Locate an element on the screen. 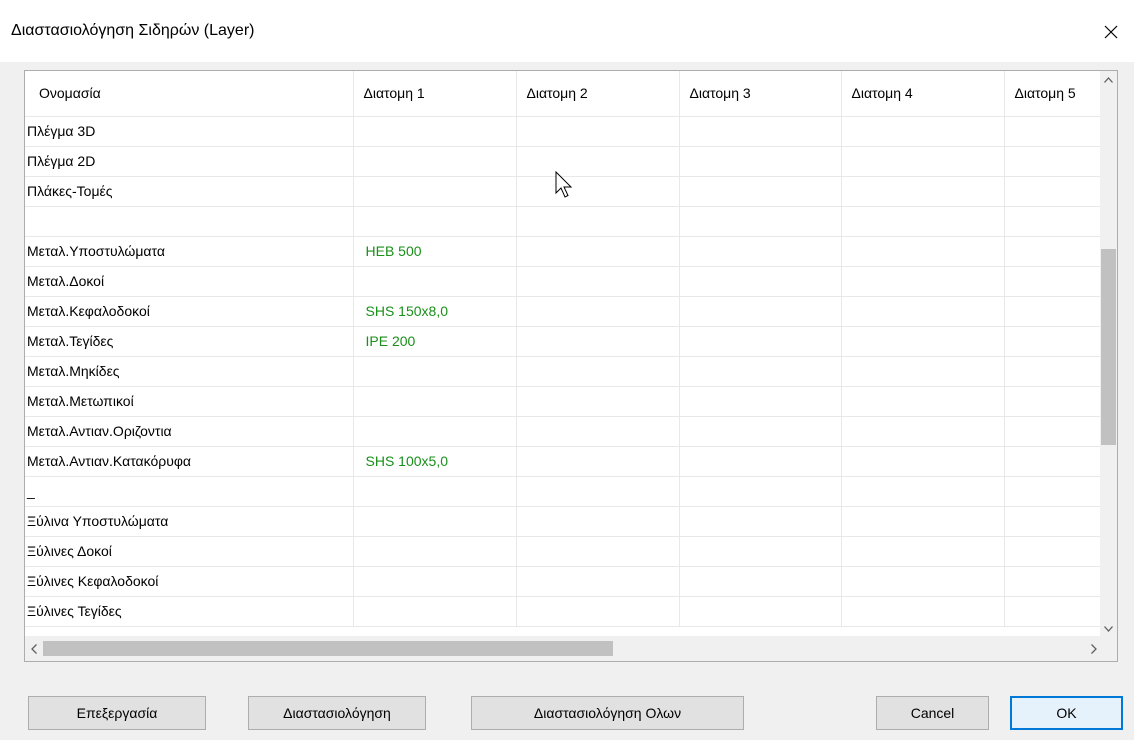 The width and height of the screenshot is (1134, 740). column-header-name: Ονομασία is located at coordinates (189, 94).